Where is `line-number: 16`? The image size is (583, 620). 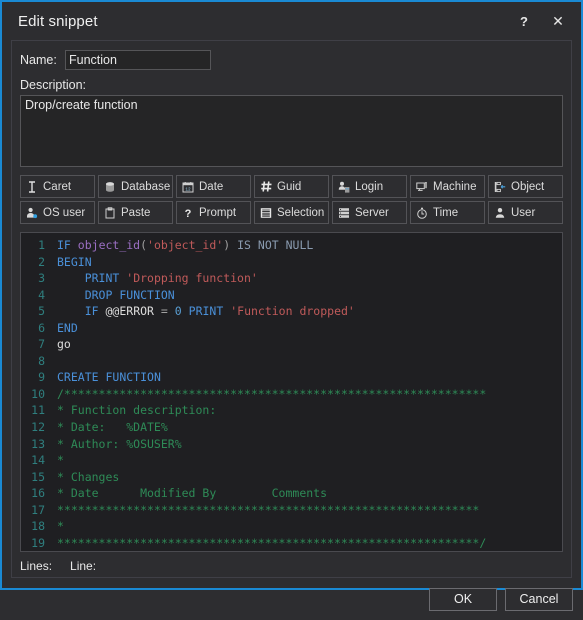 line-number: 16 is located at coordinates (38, 493).